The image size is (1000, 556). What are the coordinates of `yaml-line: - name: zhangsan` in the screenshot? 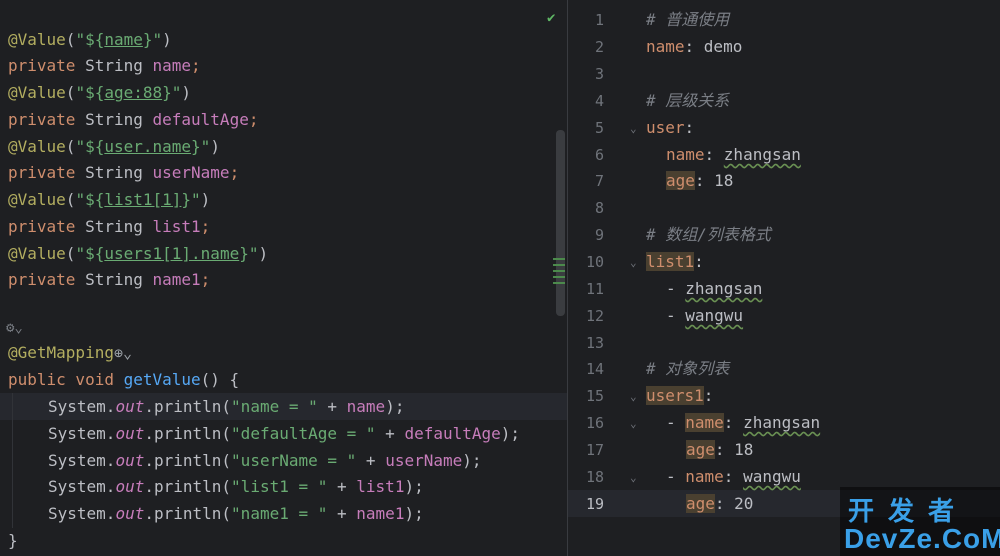 It's located at (743, 422).